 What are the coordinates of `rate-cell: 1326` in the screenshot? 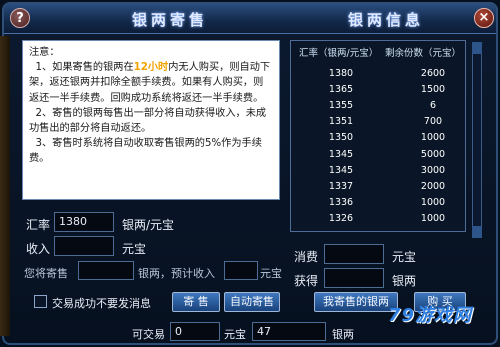 It's located at (341, 218).